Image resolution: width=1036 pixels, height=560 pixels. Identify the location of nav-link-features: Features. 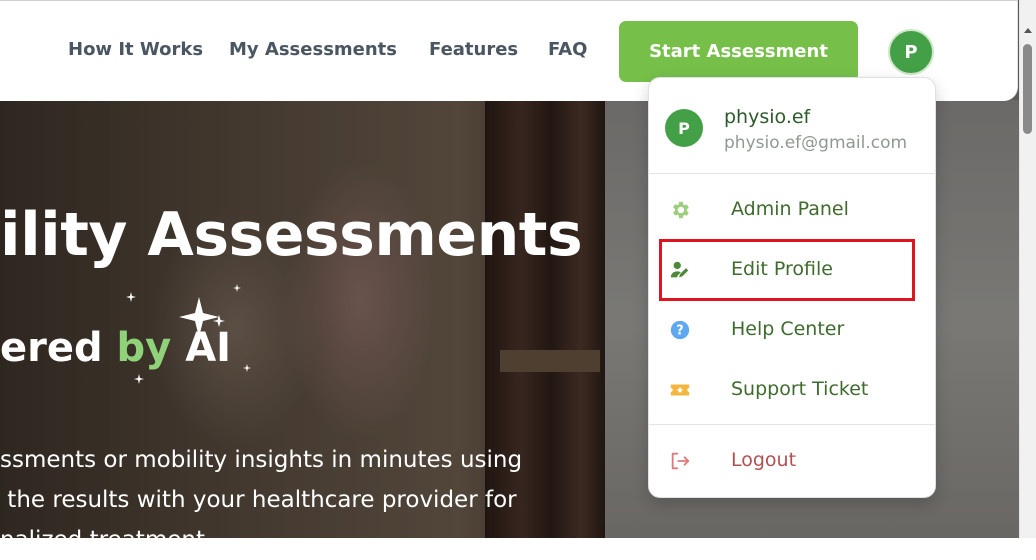
(473, 49).